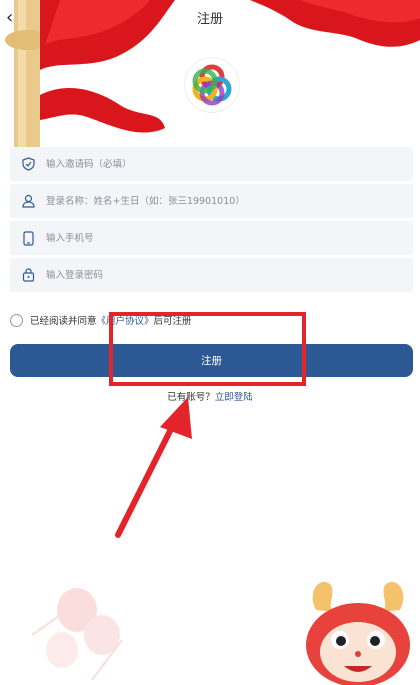 This screenshot has width=420, height=685. Describe the element at coordinates (28, 238) in the screenshot. I see `phone-icon` at that location.